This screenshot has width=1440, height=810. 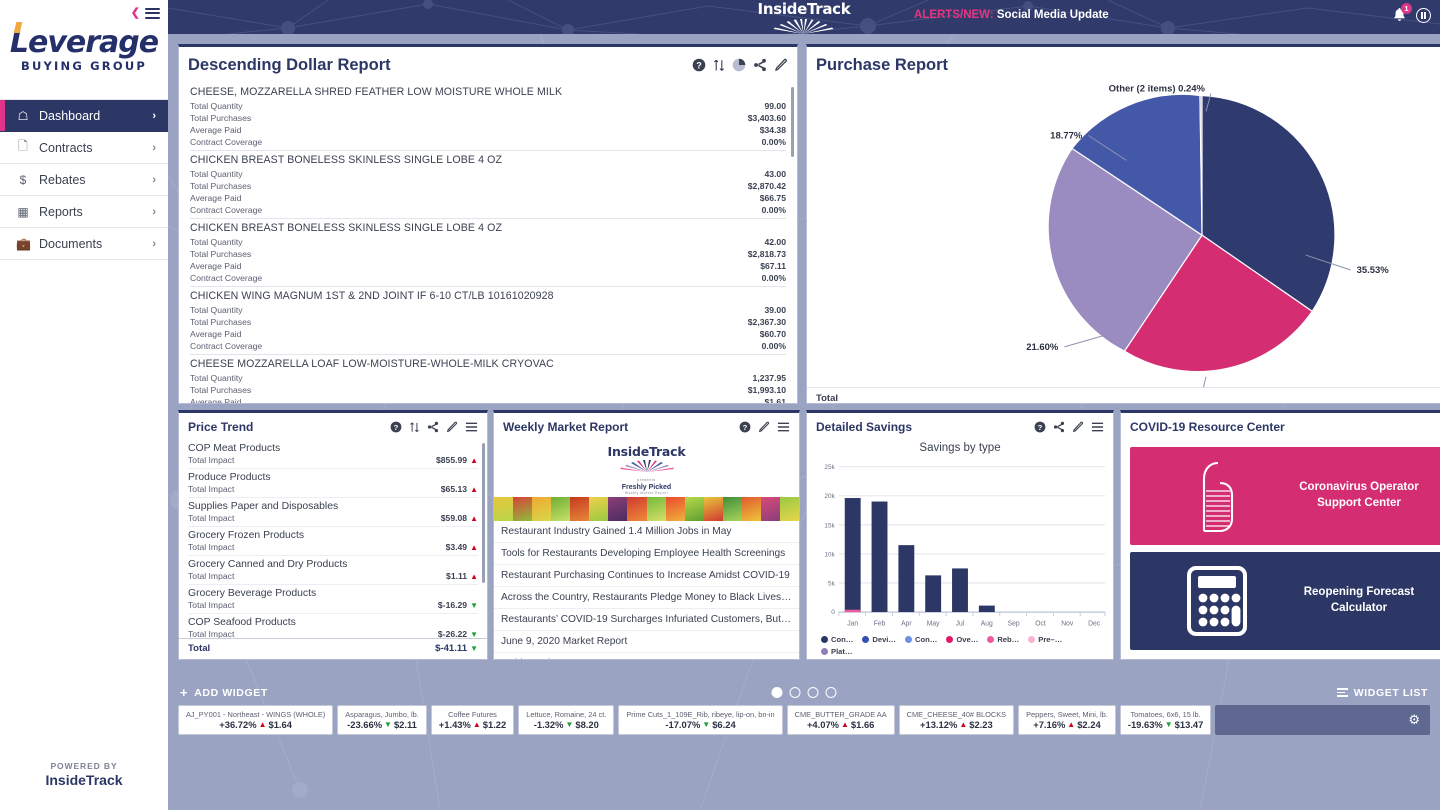 What do you see at coordinates (1285, 601) in the screenshot?
I see `reopening-forecast-calculator-card: Reopening Forecast Calculator` at bounding box center [1285, 601].